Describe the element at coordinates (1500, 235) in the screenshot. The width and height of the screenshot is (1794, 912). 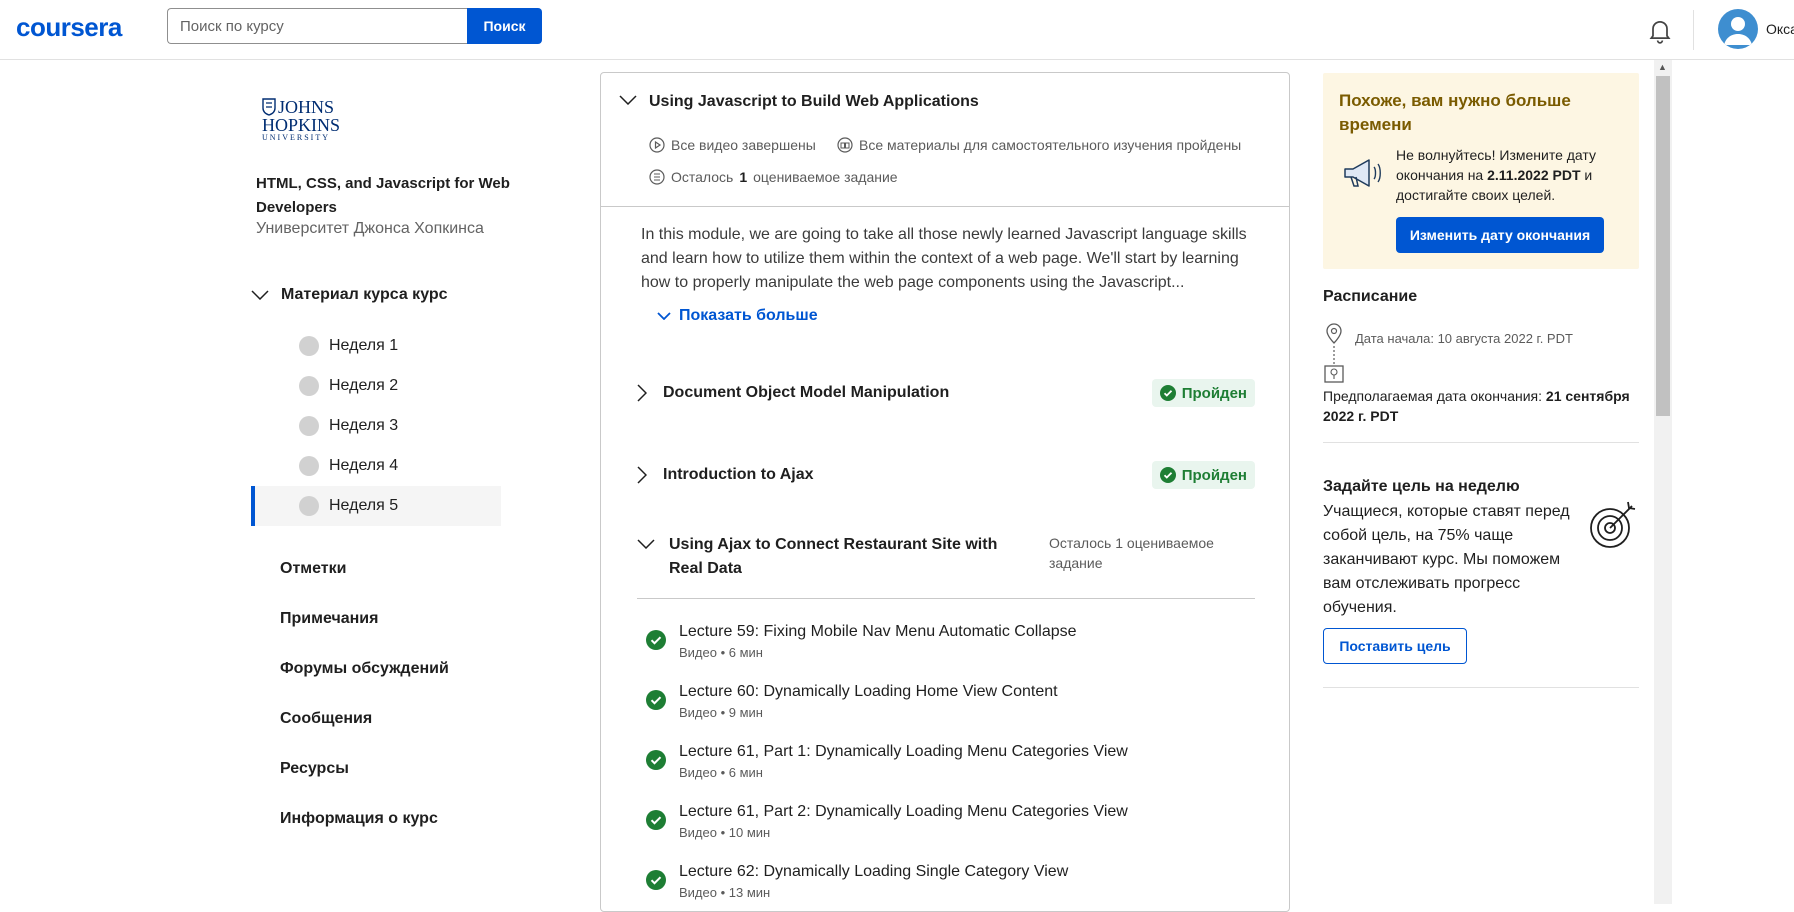
I see `change-deadline-button: Изменить дату окончания` at that location.